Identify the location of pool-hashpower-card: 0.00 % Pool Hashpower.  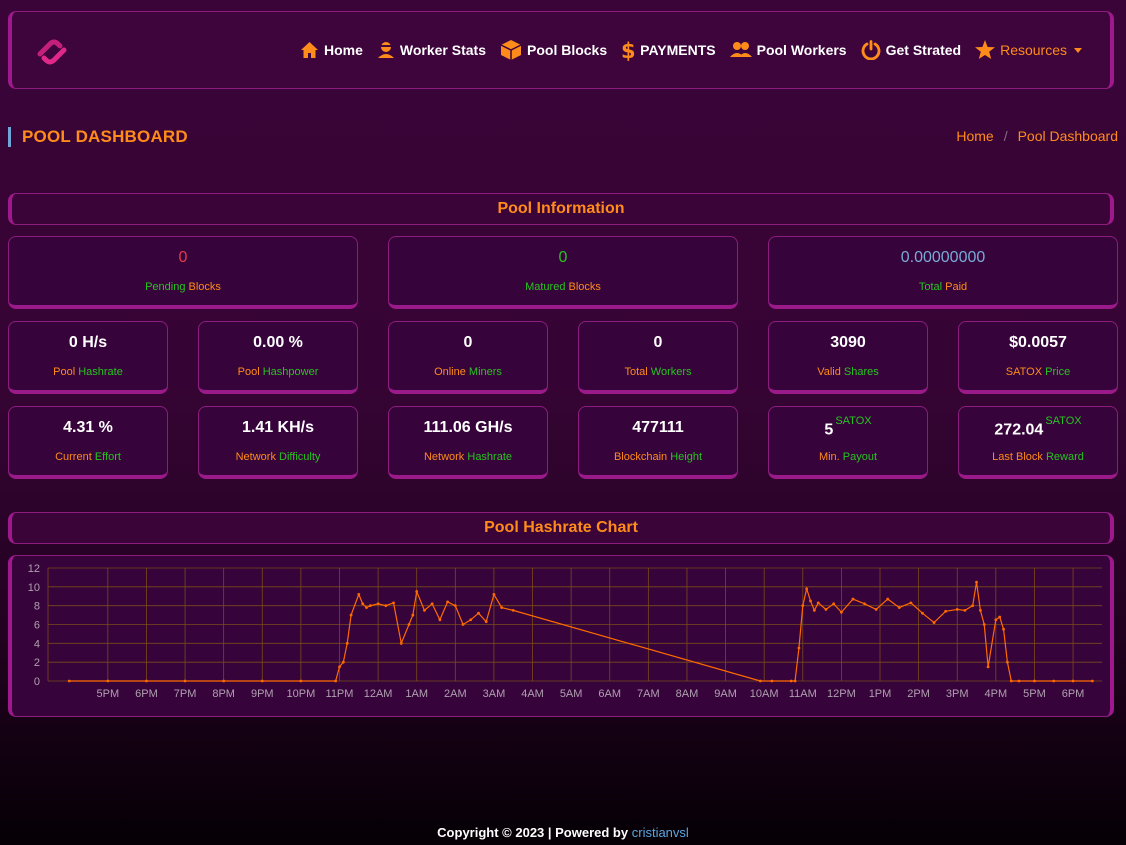
(278, 357).